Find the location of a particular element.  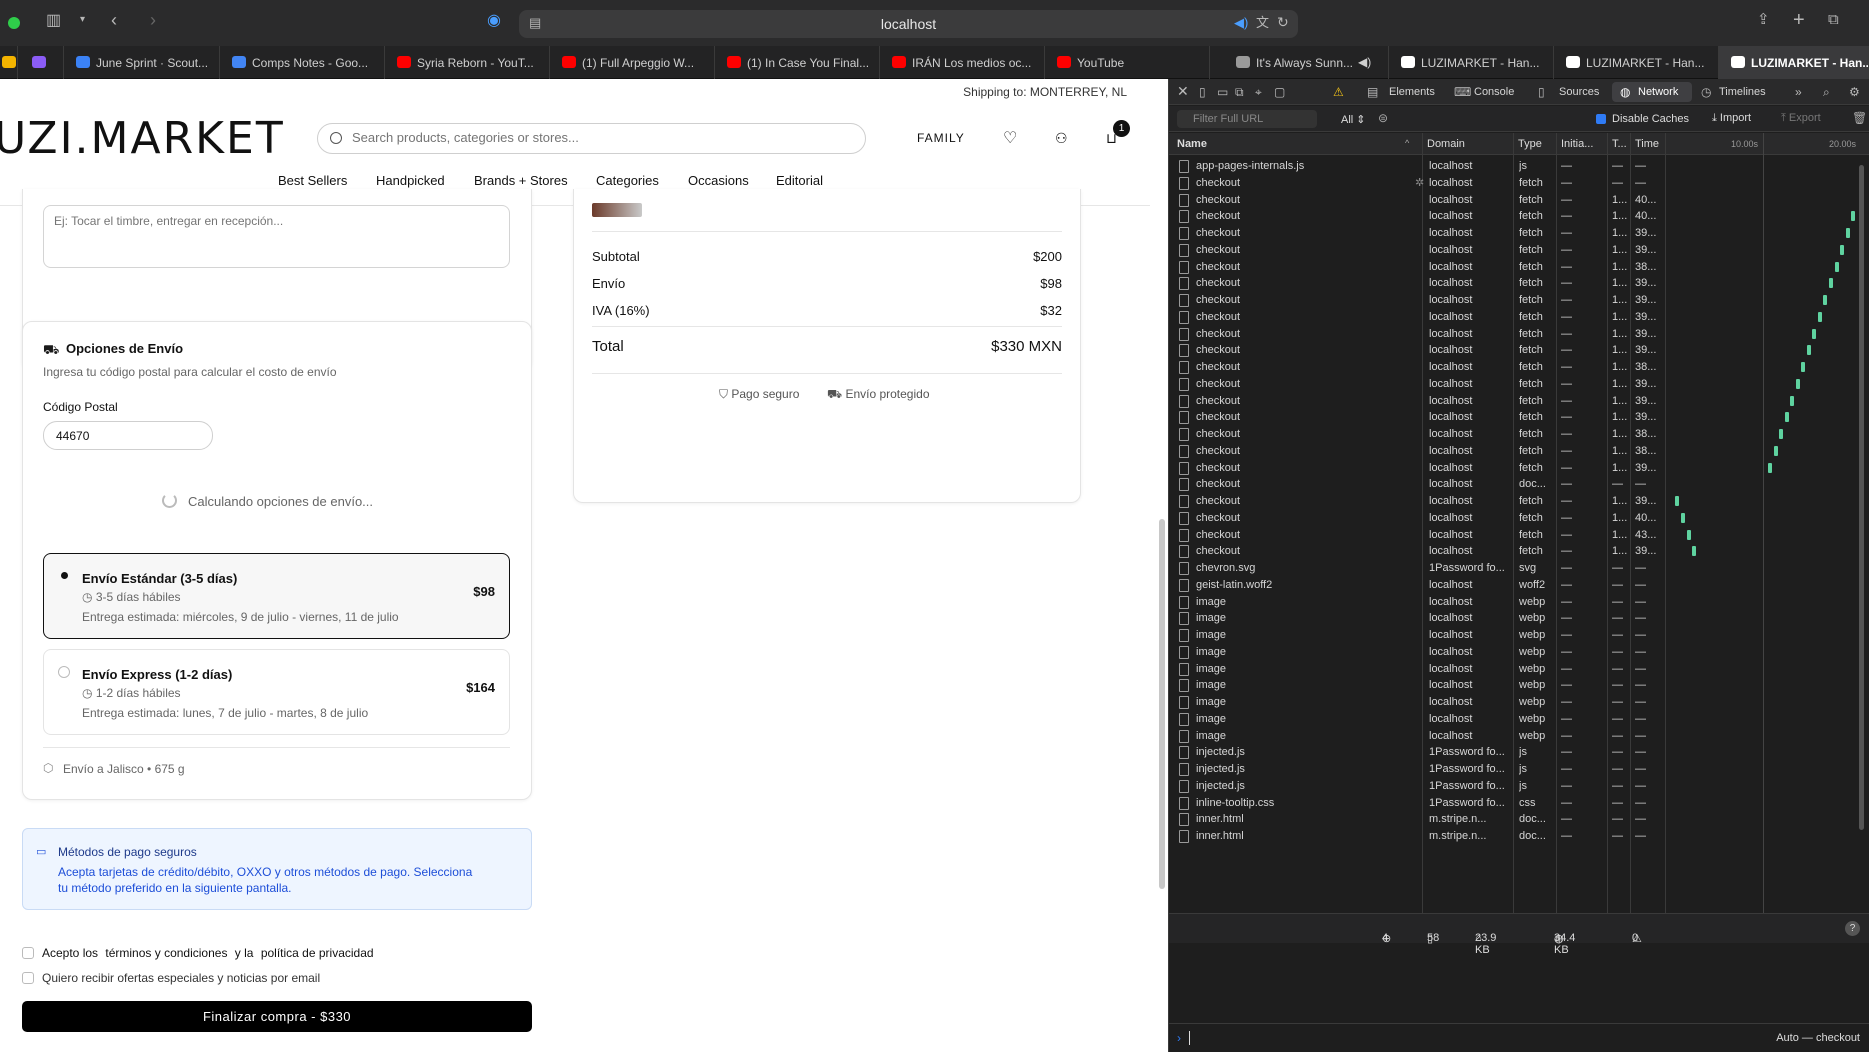

nav-brands-stores: Brands + Stores is located at coordinates (521, 180).